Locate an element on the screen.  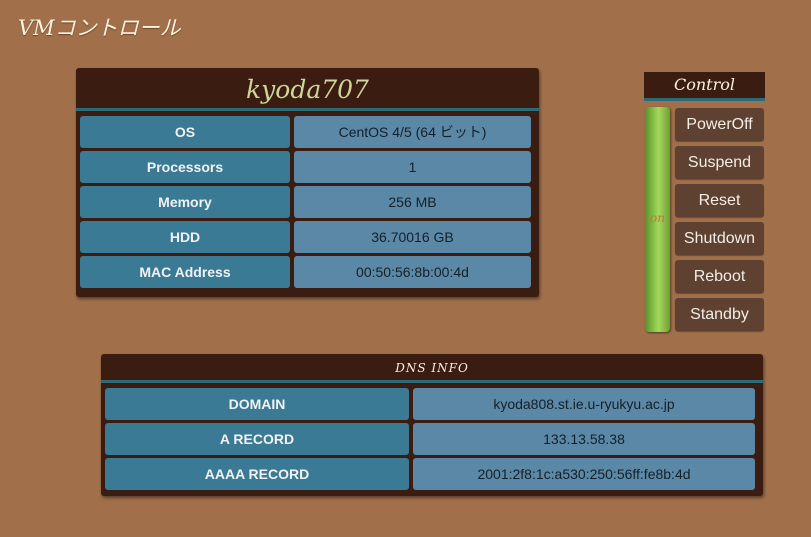
processors-label: Processors is located at coordinates (185, 167).